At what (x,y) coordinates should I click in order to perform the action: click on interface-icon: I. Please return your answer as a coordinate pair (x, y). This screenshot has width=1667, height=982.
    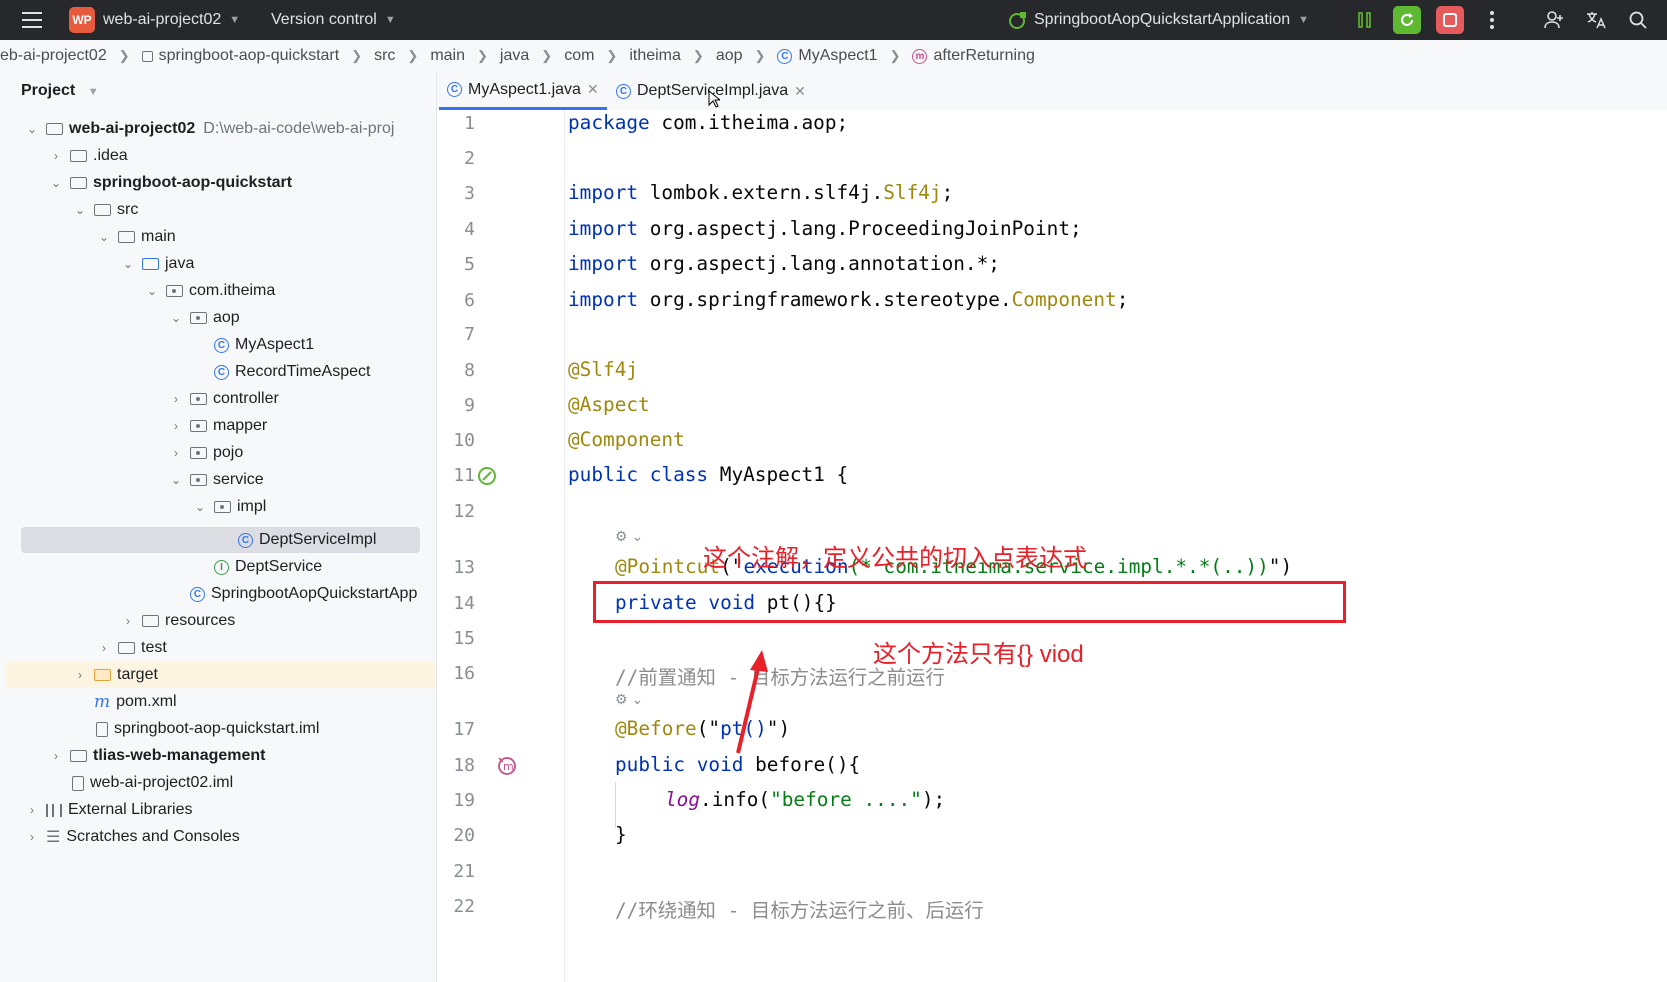
    Looking at the image, I should click on (221, 567).